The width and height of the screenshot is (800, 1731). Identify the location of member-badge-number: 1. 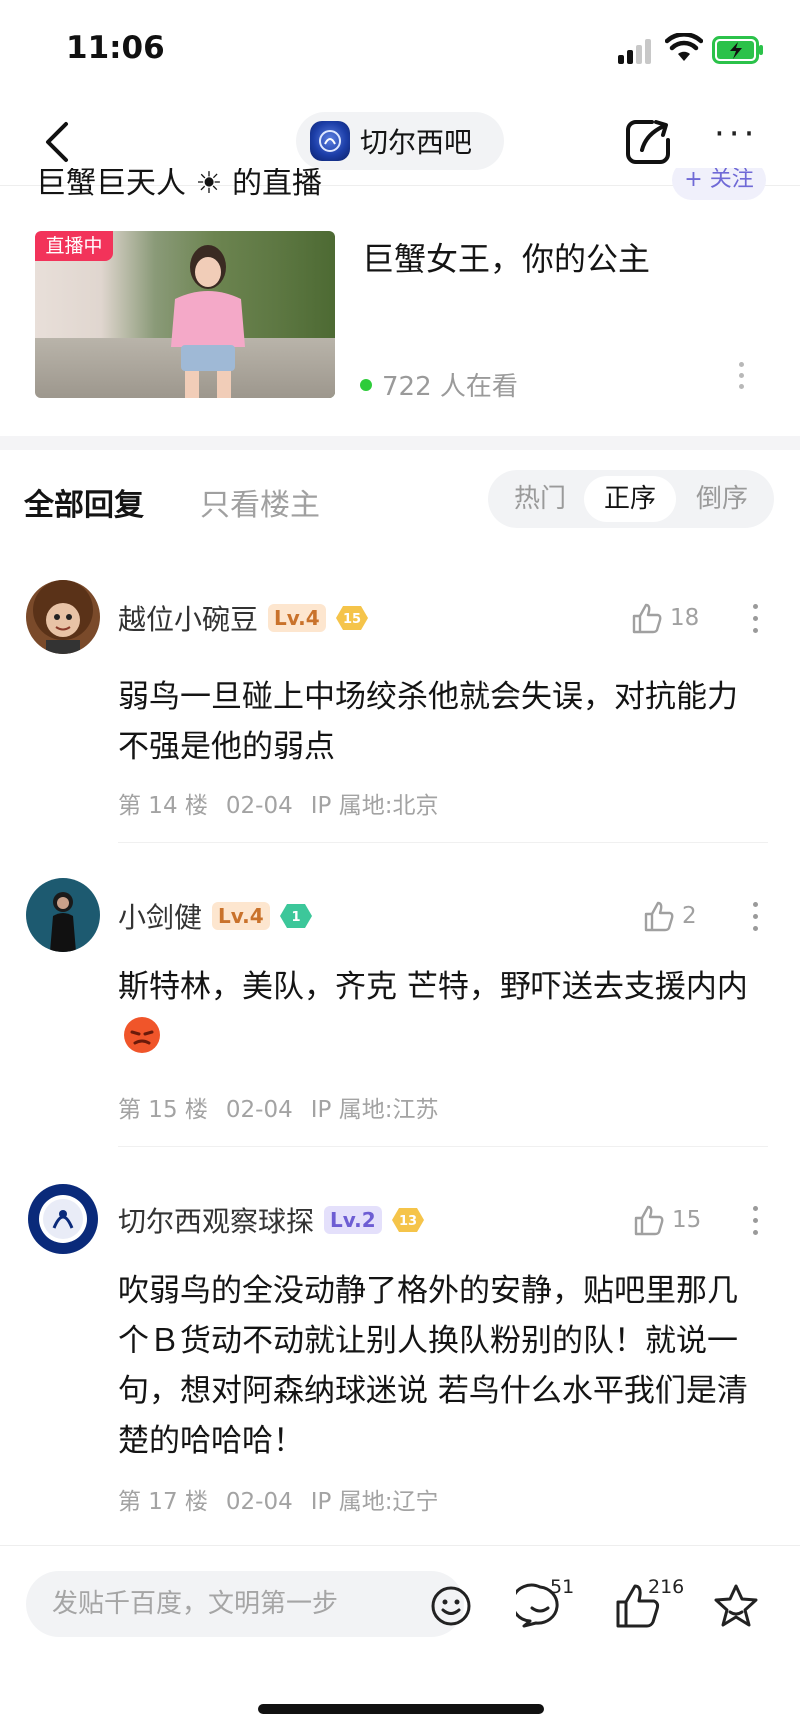
(295, 917).